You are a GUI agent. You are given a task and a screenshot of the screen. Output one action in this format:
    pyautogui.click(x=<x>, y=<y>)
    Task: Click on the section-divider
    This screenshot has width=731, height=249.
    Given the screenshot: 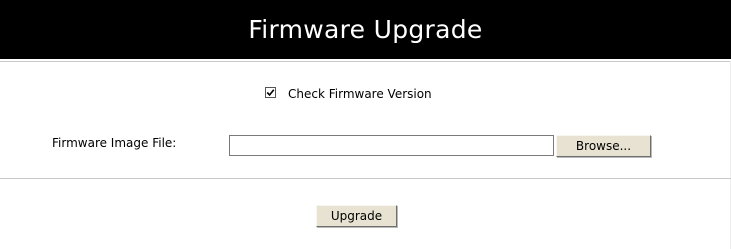 What is the action you would take?
    pyautogui.click(x=365, y=178)
    